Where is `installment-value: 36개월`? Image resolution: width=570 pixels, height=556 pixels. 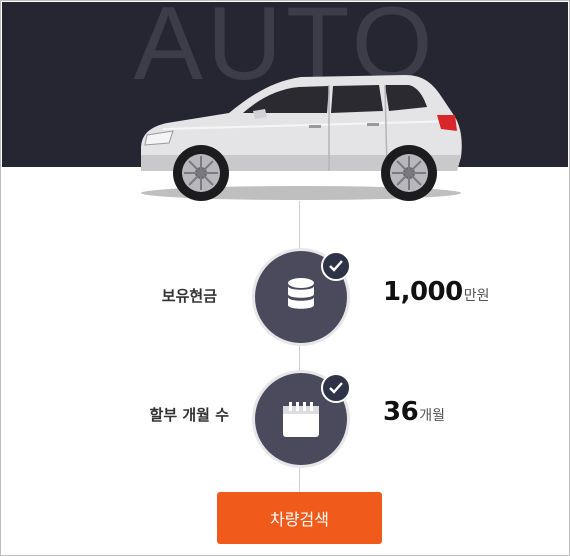 installment-value: 36개월 is located at coordinates (414, 412).